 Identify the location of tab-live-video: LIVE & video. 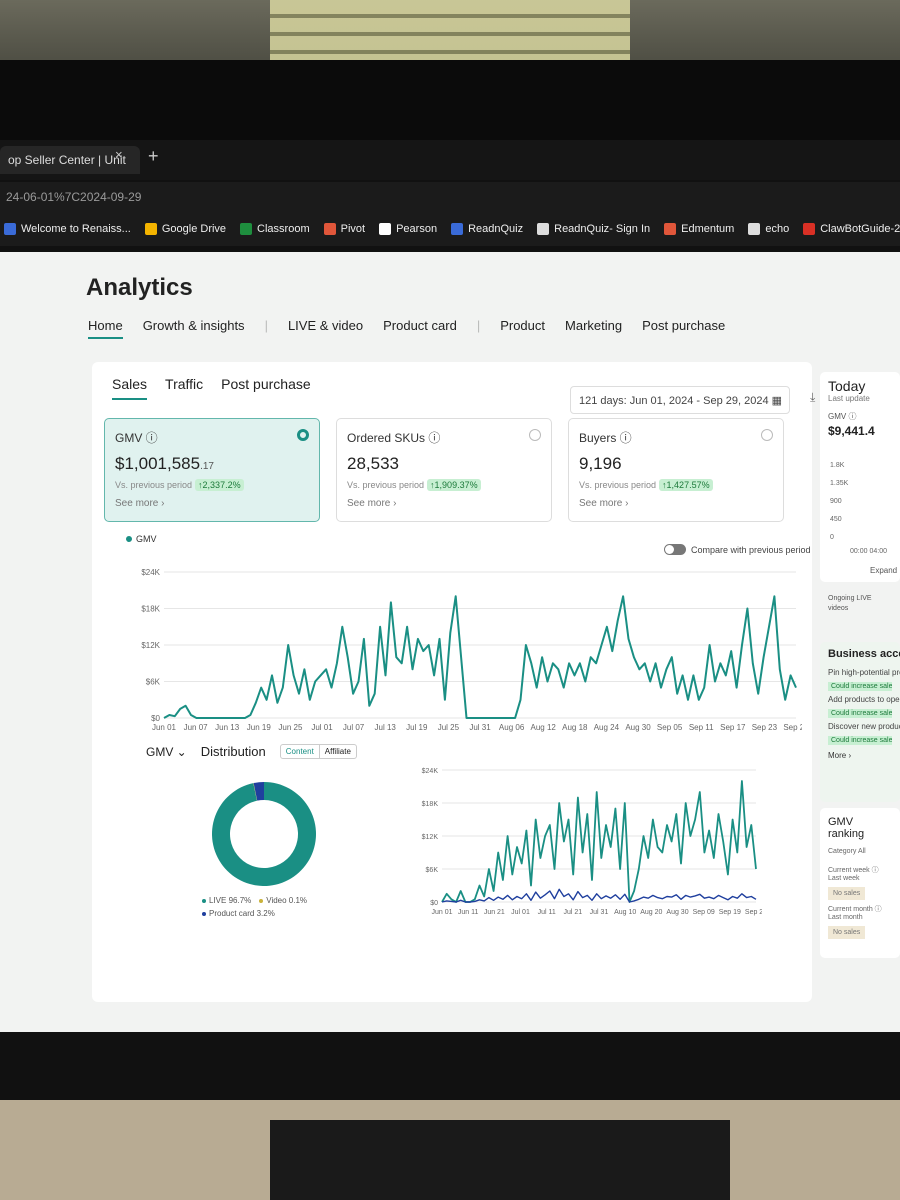
(325, 328).